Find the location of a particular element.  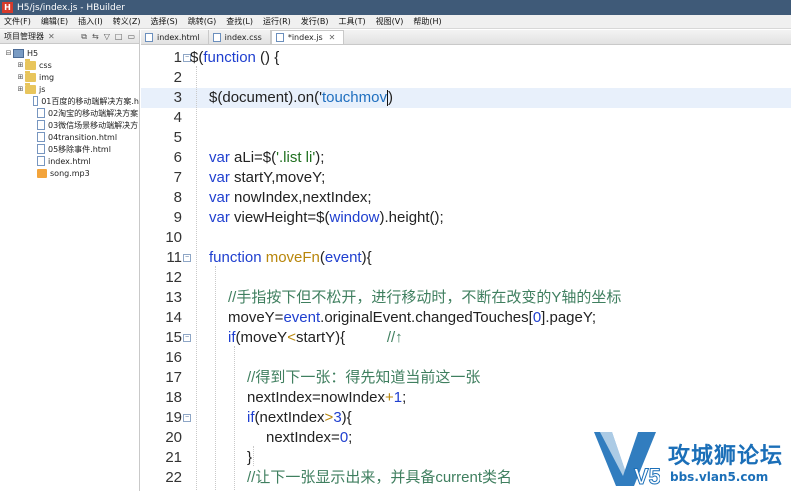

tree-item: 02淘宝的移动端解决方案 is located at coordinates (69, 113).